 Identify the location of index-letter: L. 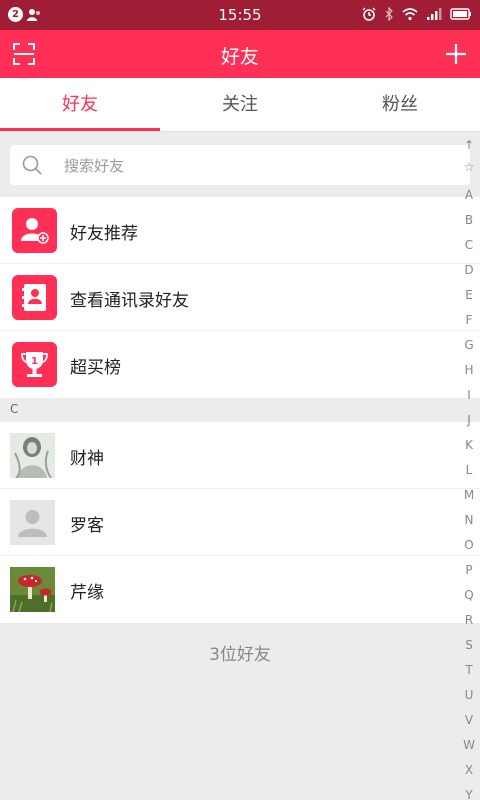
(469, 470).